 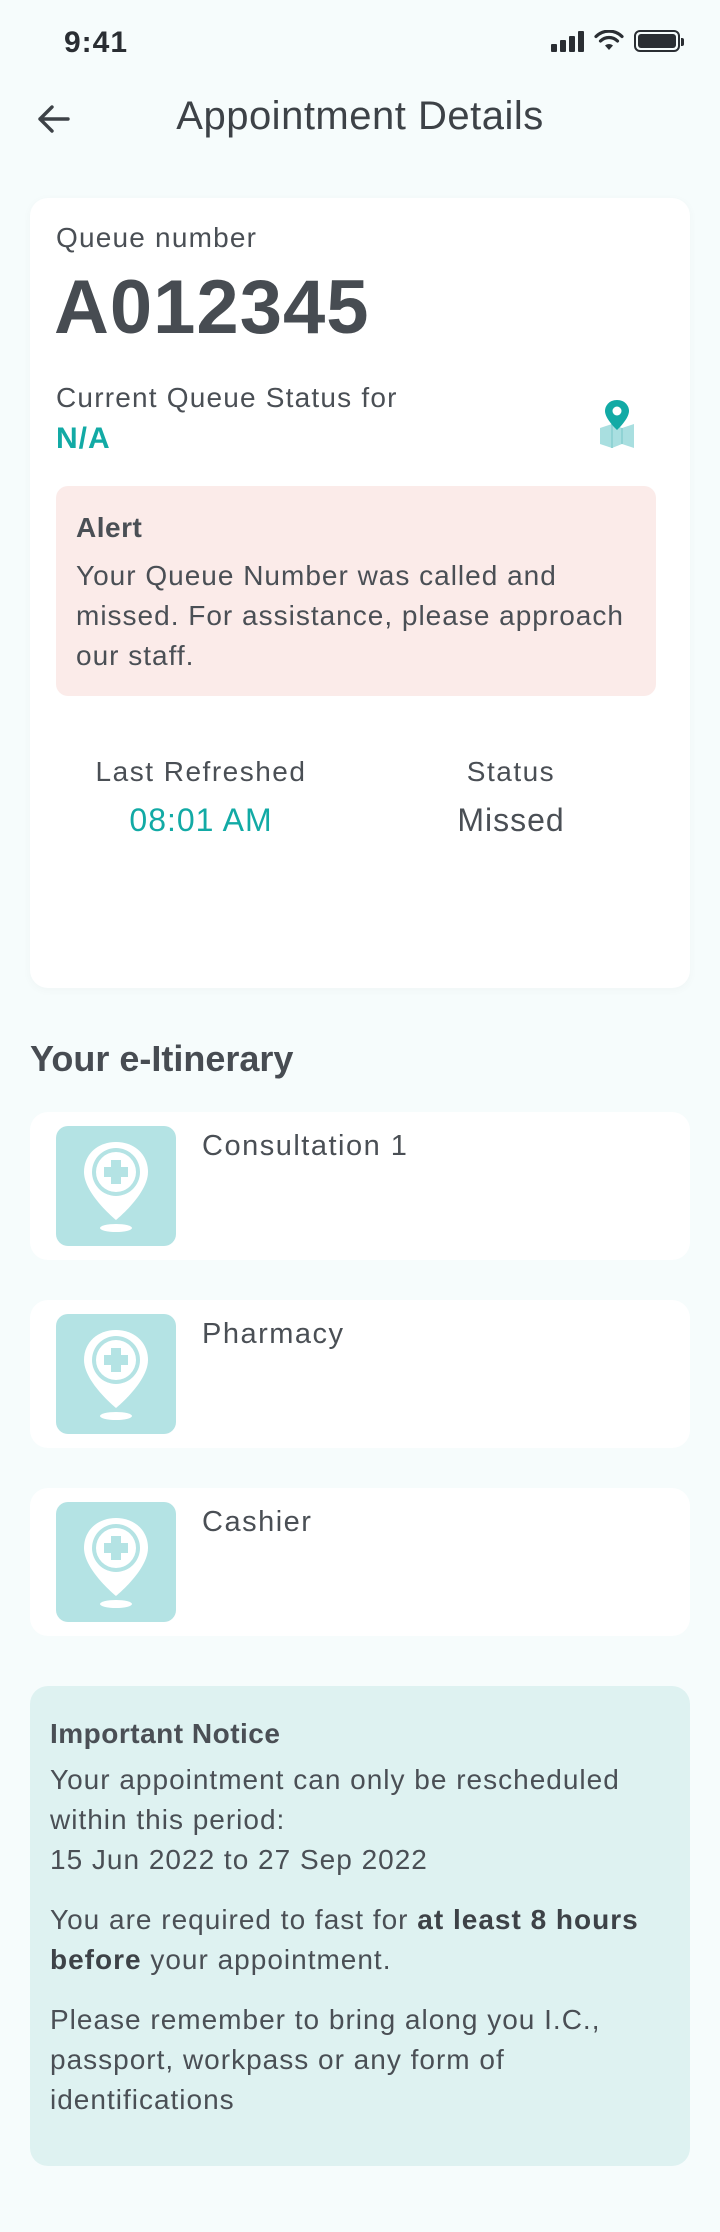 What do you see at coordinates (360, 1562) in the screenshot?
I see `itinerary-item-cashier: Cashier` at bounding box center [360, 1562].